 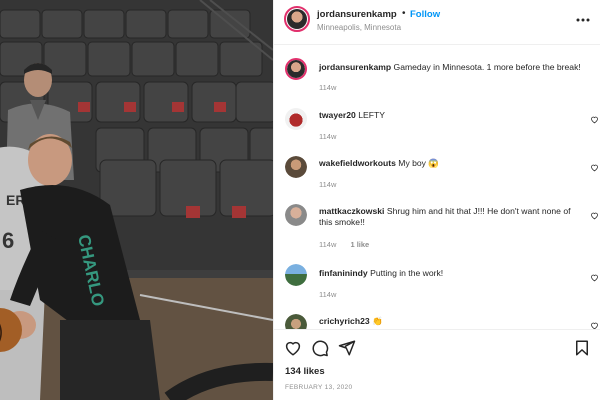 What do you see at coordinates (343, 273) in the screenshot?
I see `comment-username: finfaninindy` at bounding box center [343, 273].